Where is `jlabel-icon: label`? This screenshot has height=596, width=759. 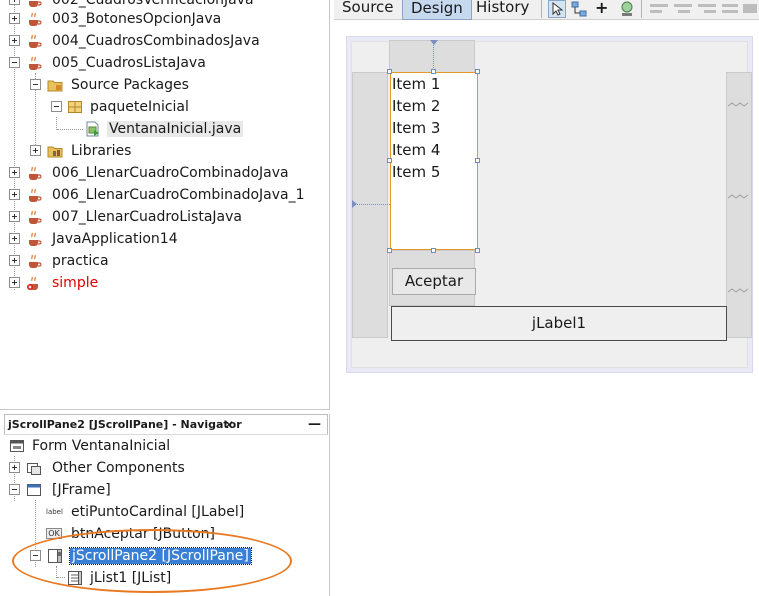
jlabel-icon: label is located at coordinates (54, 512).